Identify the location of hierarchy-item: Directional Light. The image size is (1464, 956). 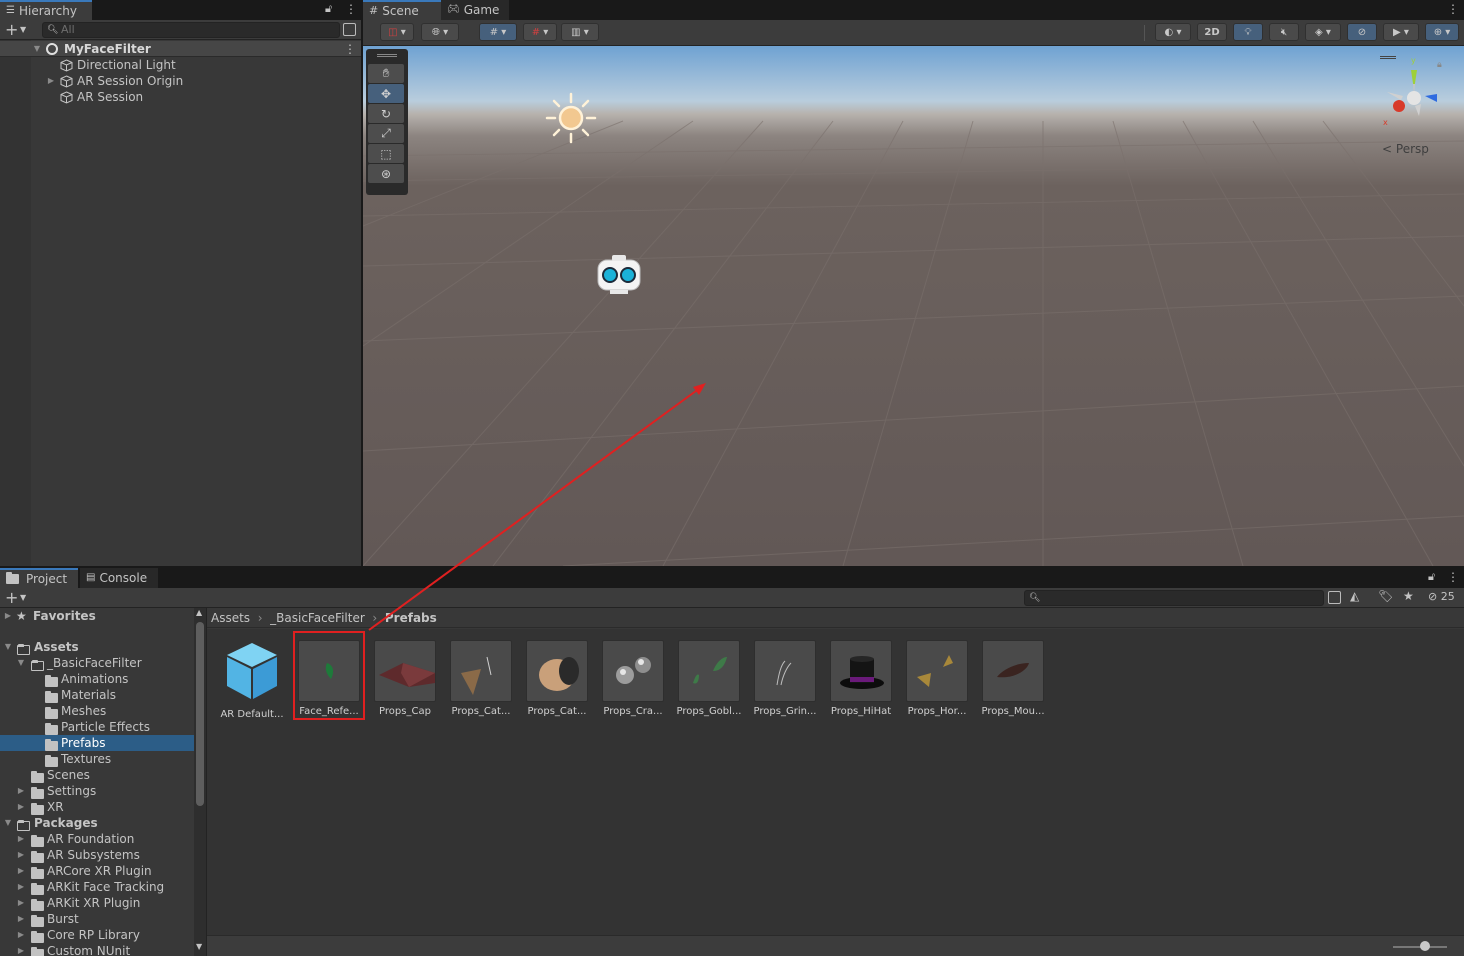
(180, 65).